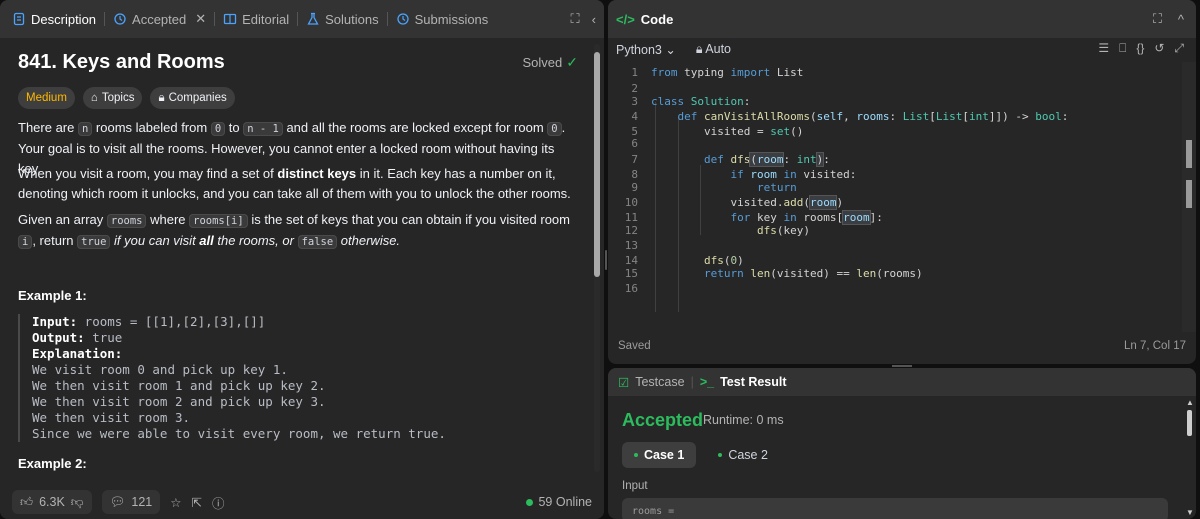 The width and height of the screenshot is (1200, 519). Describe the element at coordinates (1190, 512) in the screenshot. I see `scroll-down-icon: ▼` at that location.